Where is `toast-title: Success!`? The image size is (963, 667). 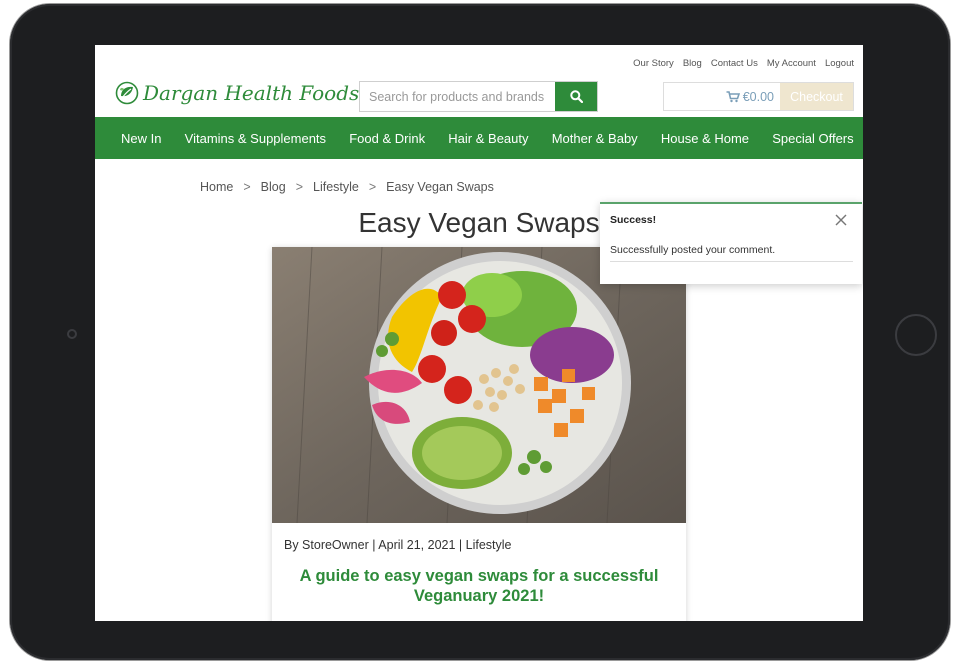
toast-title: Success! is located at coordinates (633, 220).